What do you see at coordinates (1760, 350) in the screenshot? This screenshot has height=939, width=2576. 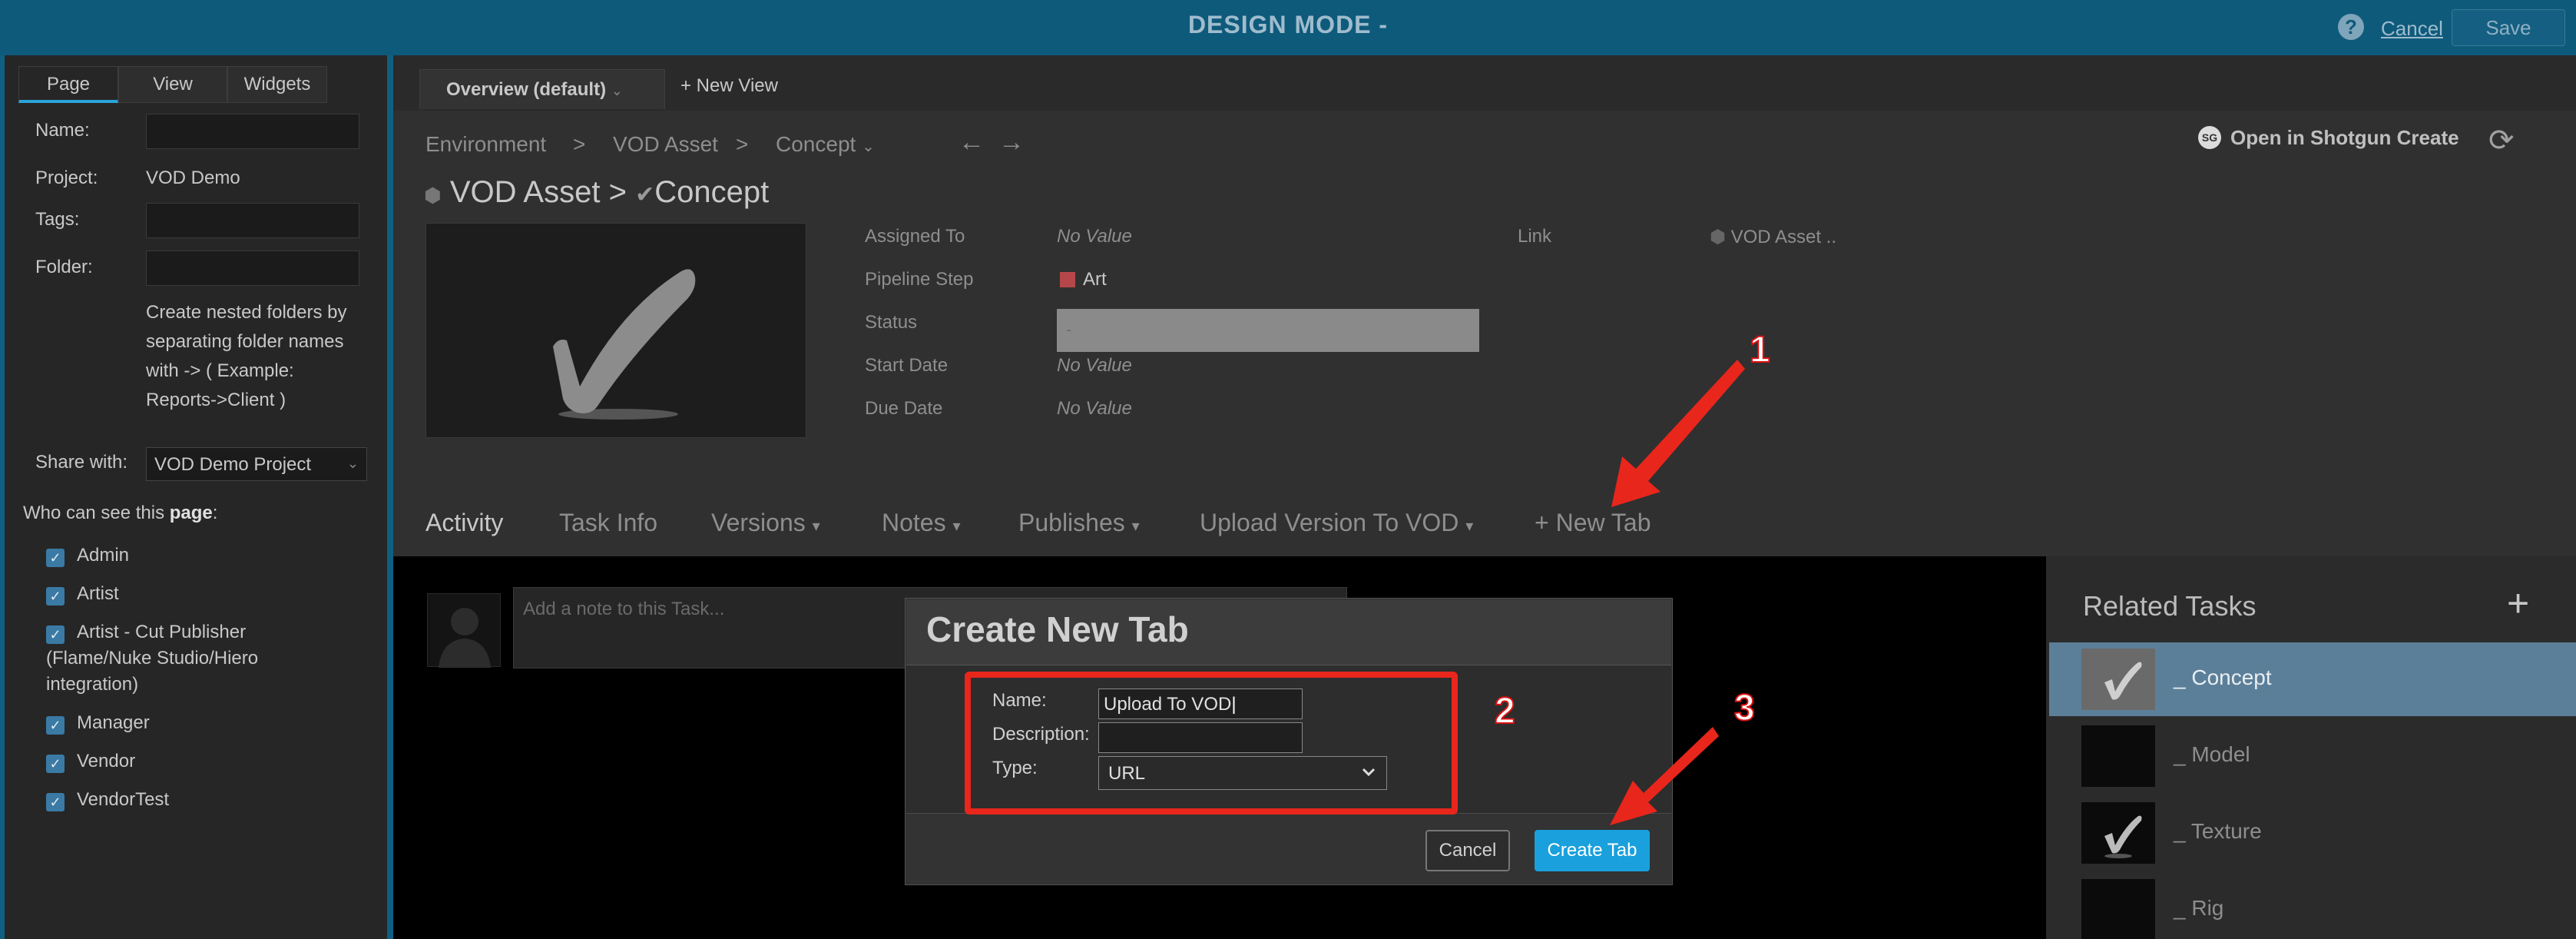 I see `annotation-number-1: 1` at bounding box center [1760, 350].